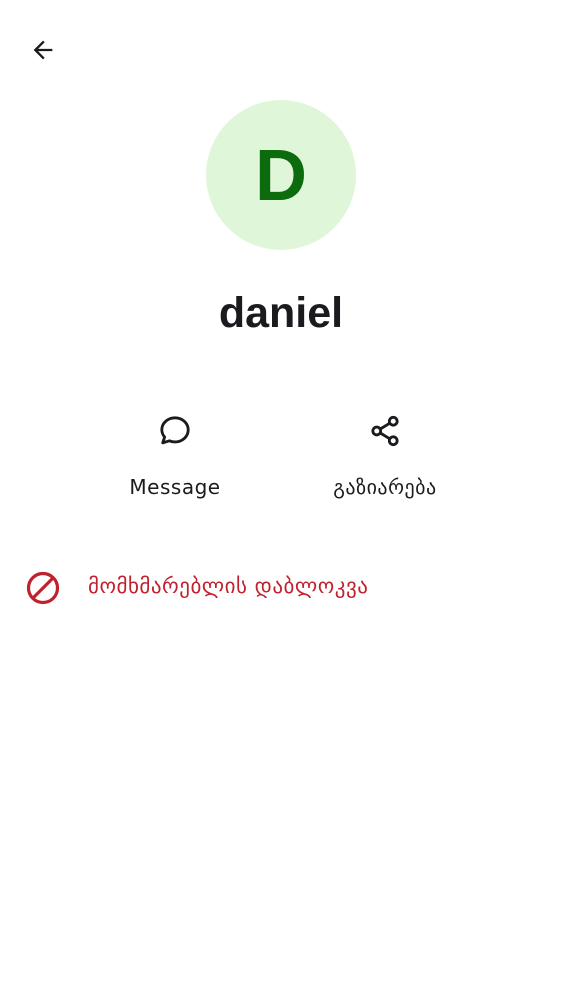 The image size is (562, 1000). What do you see at coordinates (281, 313) in the screenshot?
I see `profile-name: daniel` at bounding box center [281, 313].